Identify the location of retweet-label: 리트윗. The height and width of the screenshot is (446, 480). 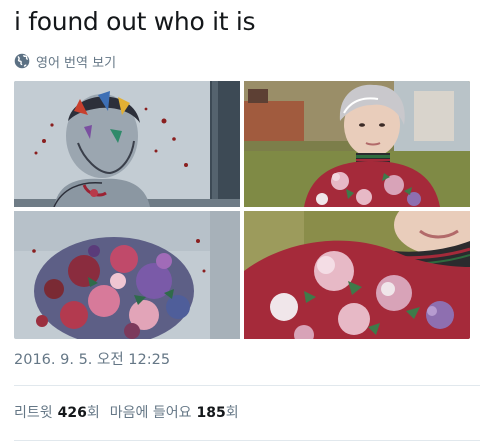
(33, 413).